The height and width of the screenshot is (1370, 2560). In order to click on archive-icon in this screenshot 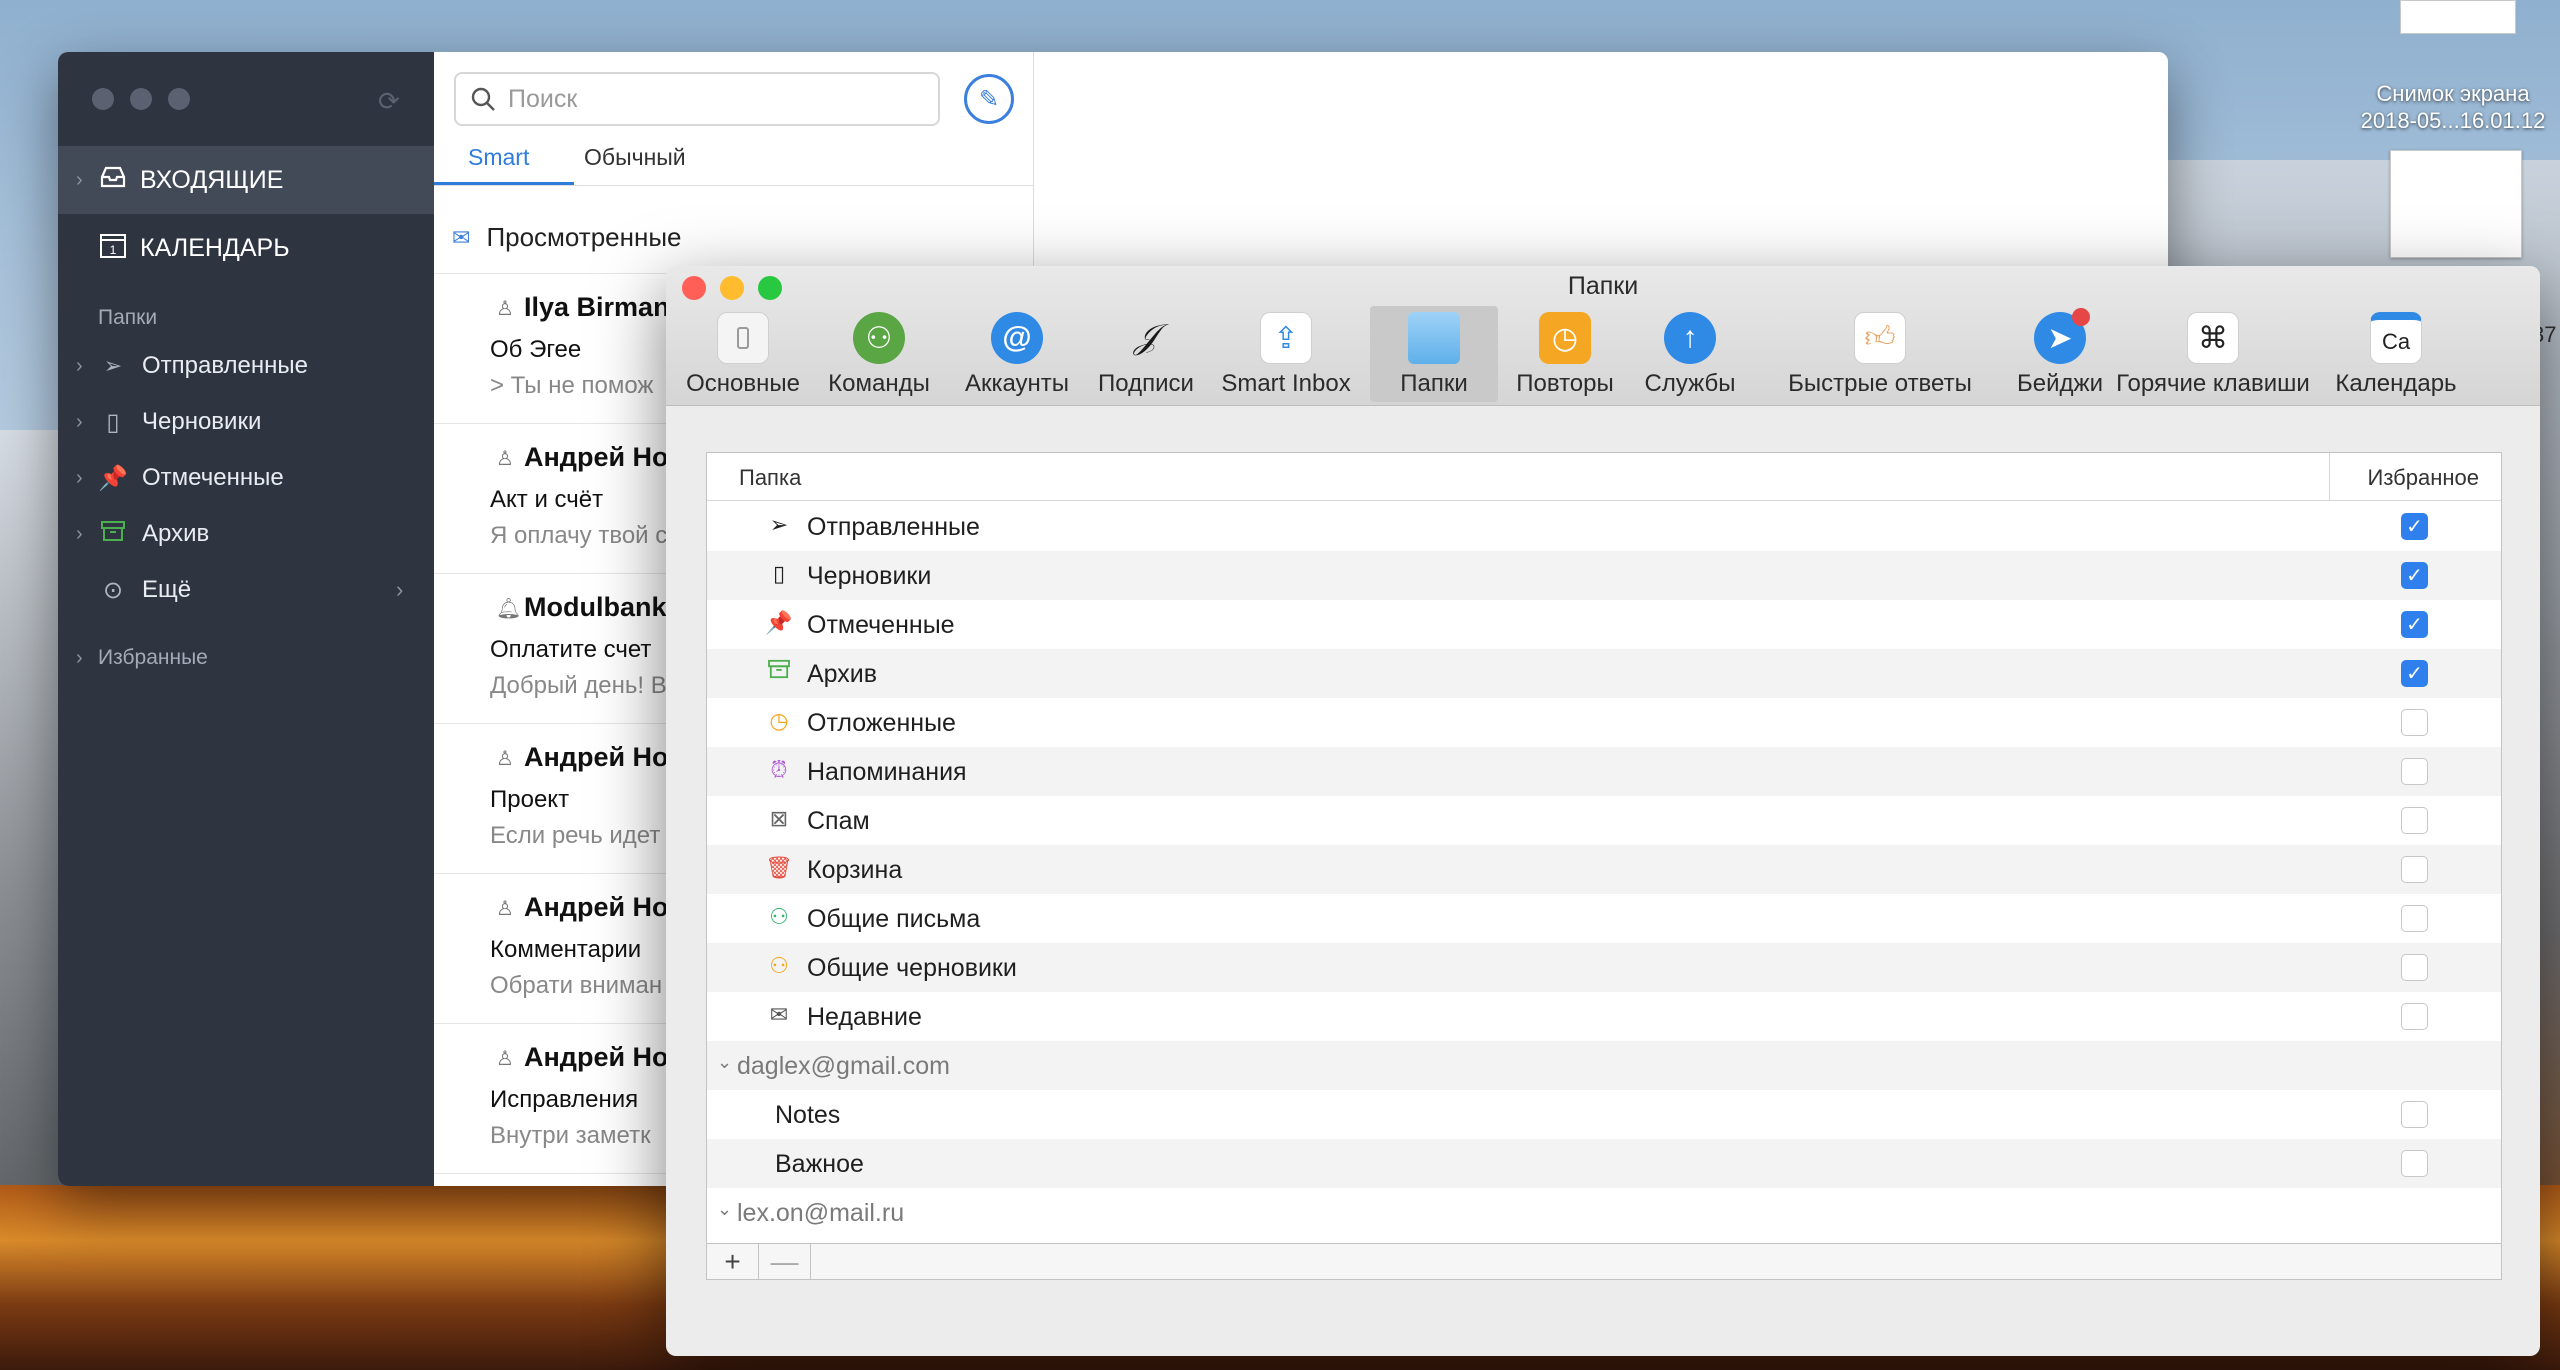, I will do `click(113, 534)`.